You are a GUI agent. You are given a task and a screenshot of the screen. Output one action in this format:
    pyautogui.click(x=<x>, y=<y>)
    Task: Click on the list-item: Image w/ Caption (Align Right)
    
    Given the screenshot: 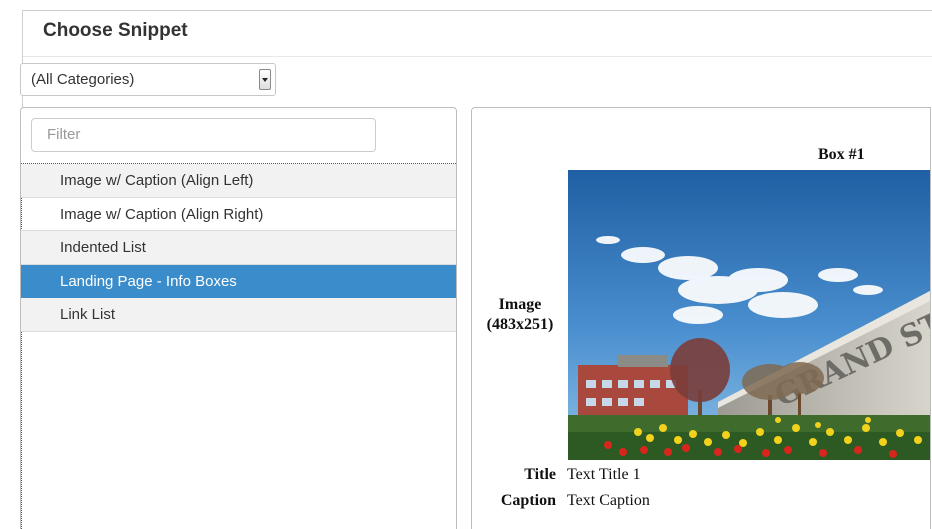 What is the action you would take?
    pyautogui.click(x=238, y=214)
    